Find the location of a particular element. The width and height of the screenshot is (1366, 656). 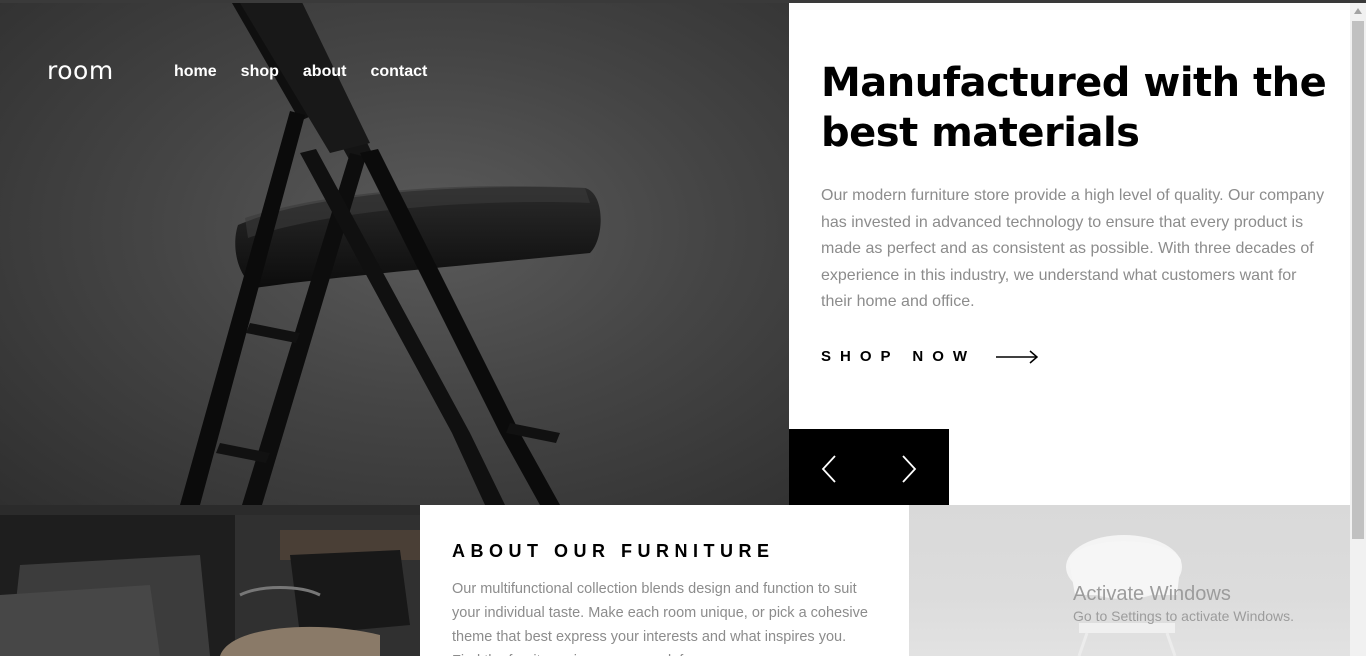

hero-title: Manufactured with the best materials is located at coordinates (1074, 108).